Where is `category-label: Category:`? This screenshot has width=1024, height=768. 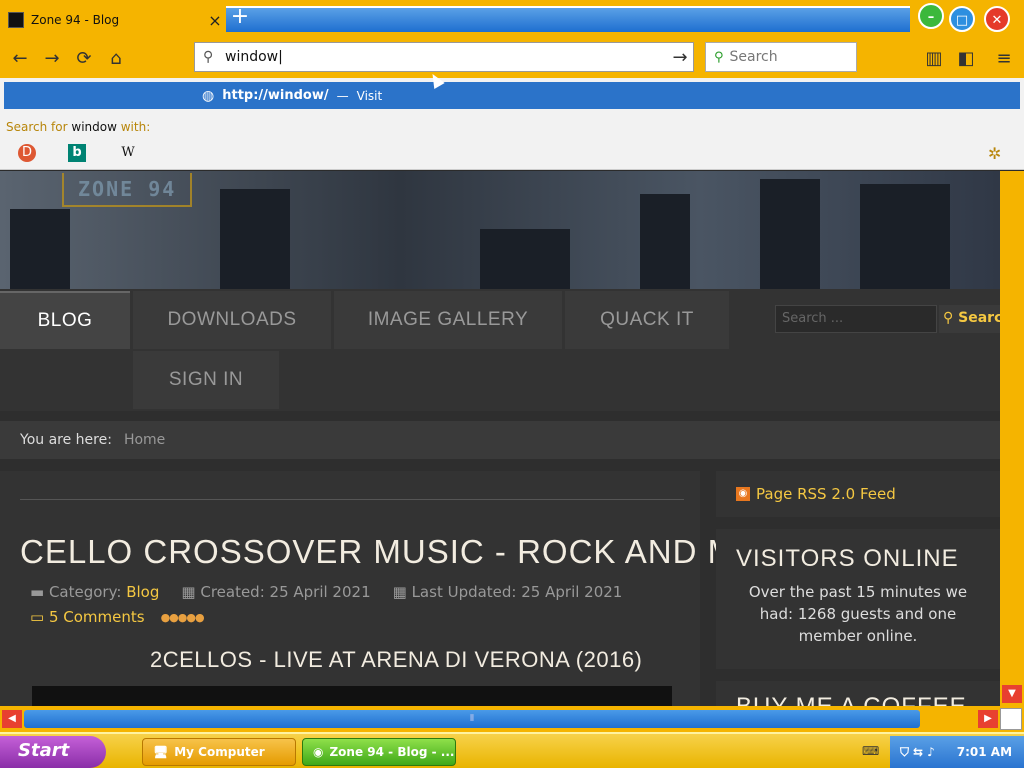
category-label: Category: is located at coordinates (85, 592).